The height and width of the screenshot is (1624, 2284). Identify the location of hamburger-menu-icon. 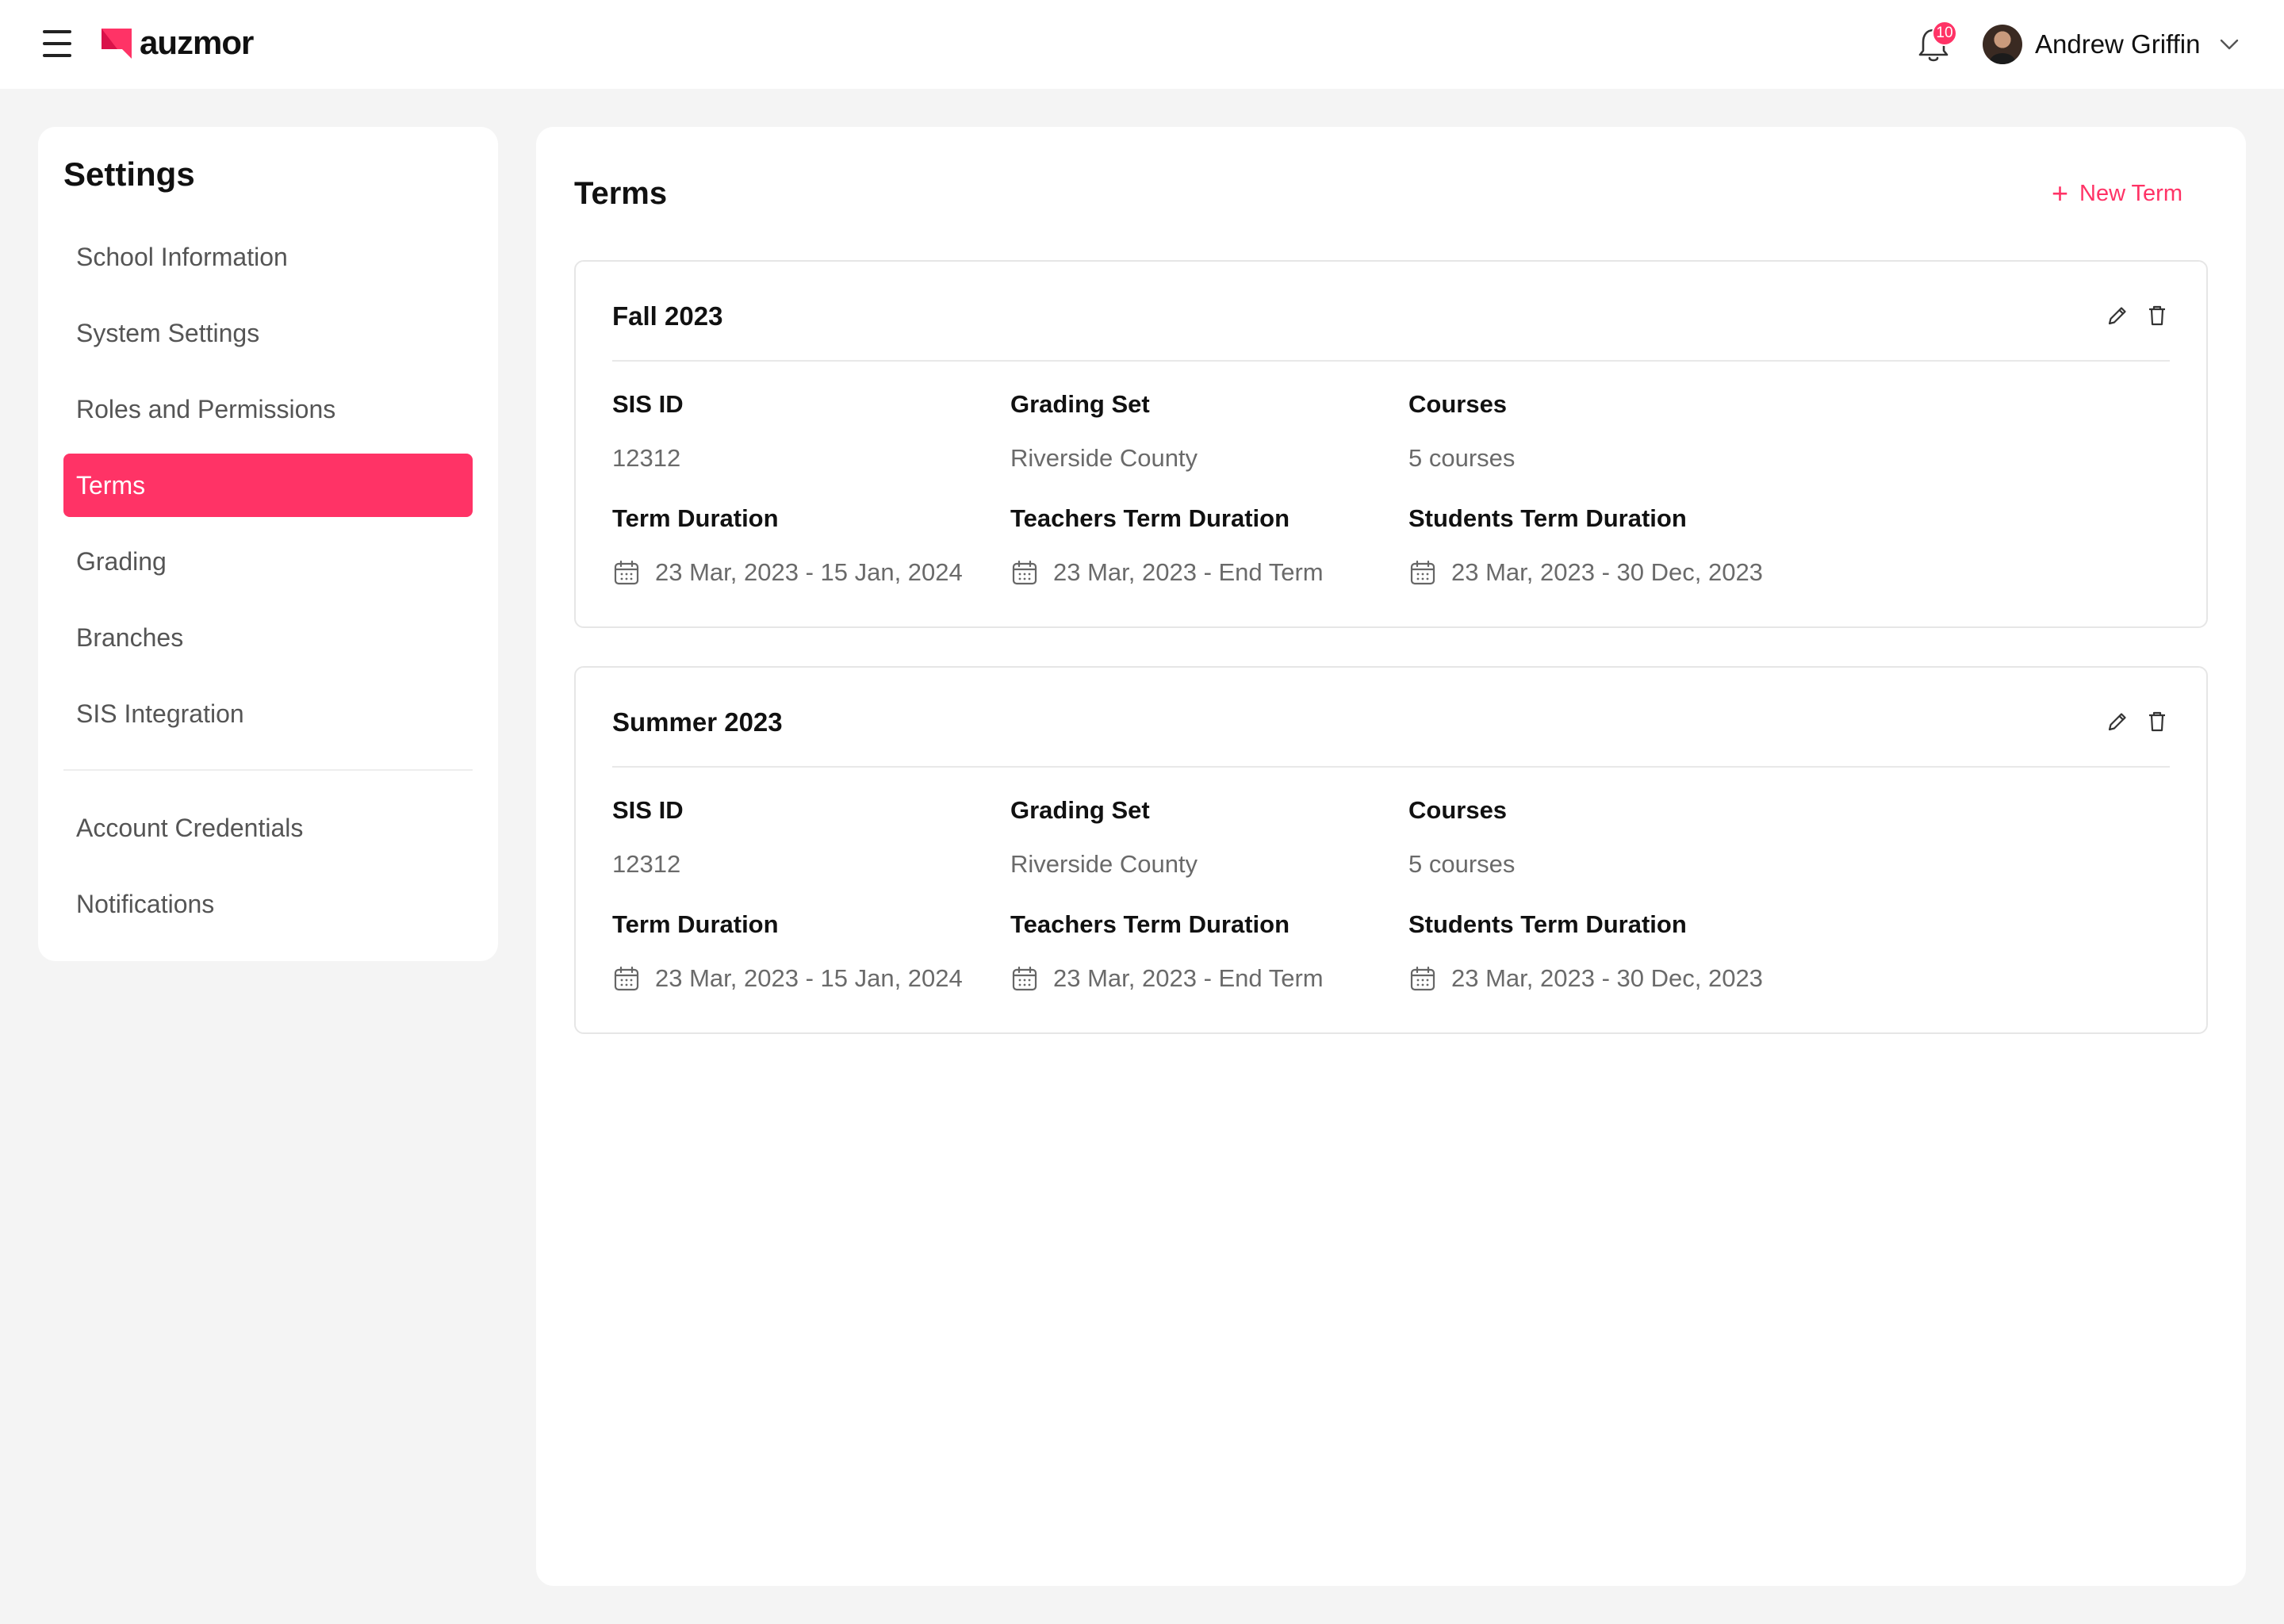
(57, 43).